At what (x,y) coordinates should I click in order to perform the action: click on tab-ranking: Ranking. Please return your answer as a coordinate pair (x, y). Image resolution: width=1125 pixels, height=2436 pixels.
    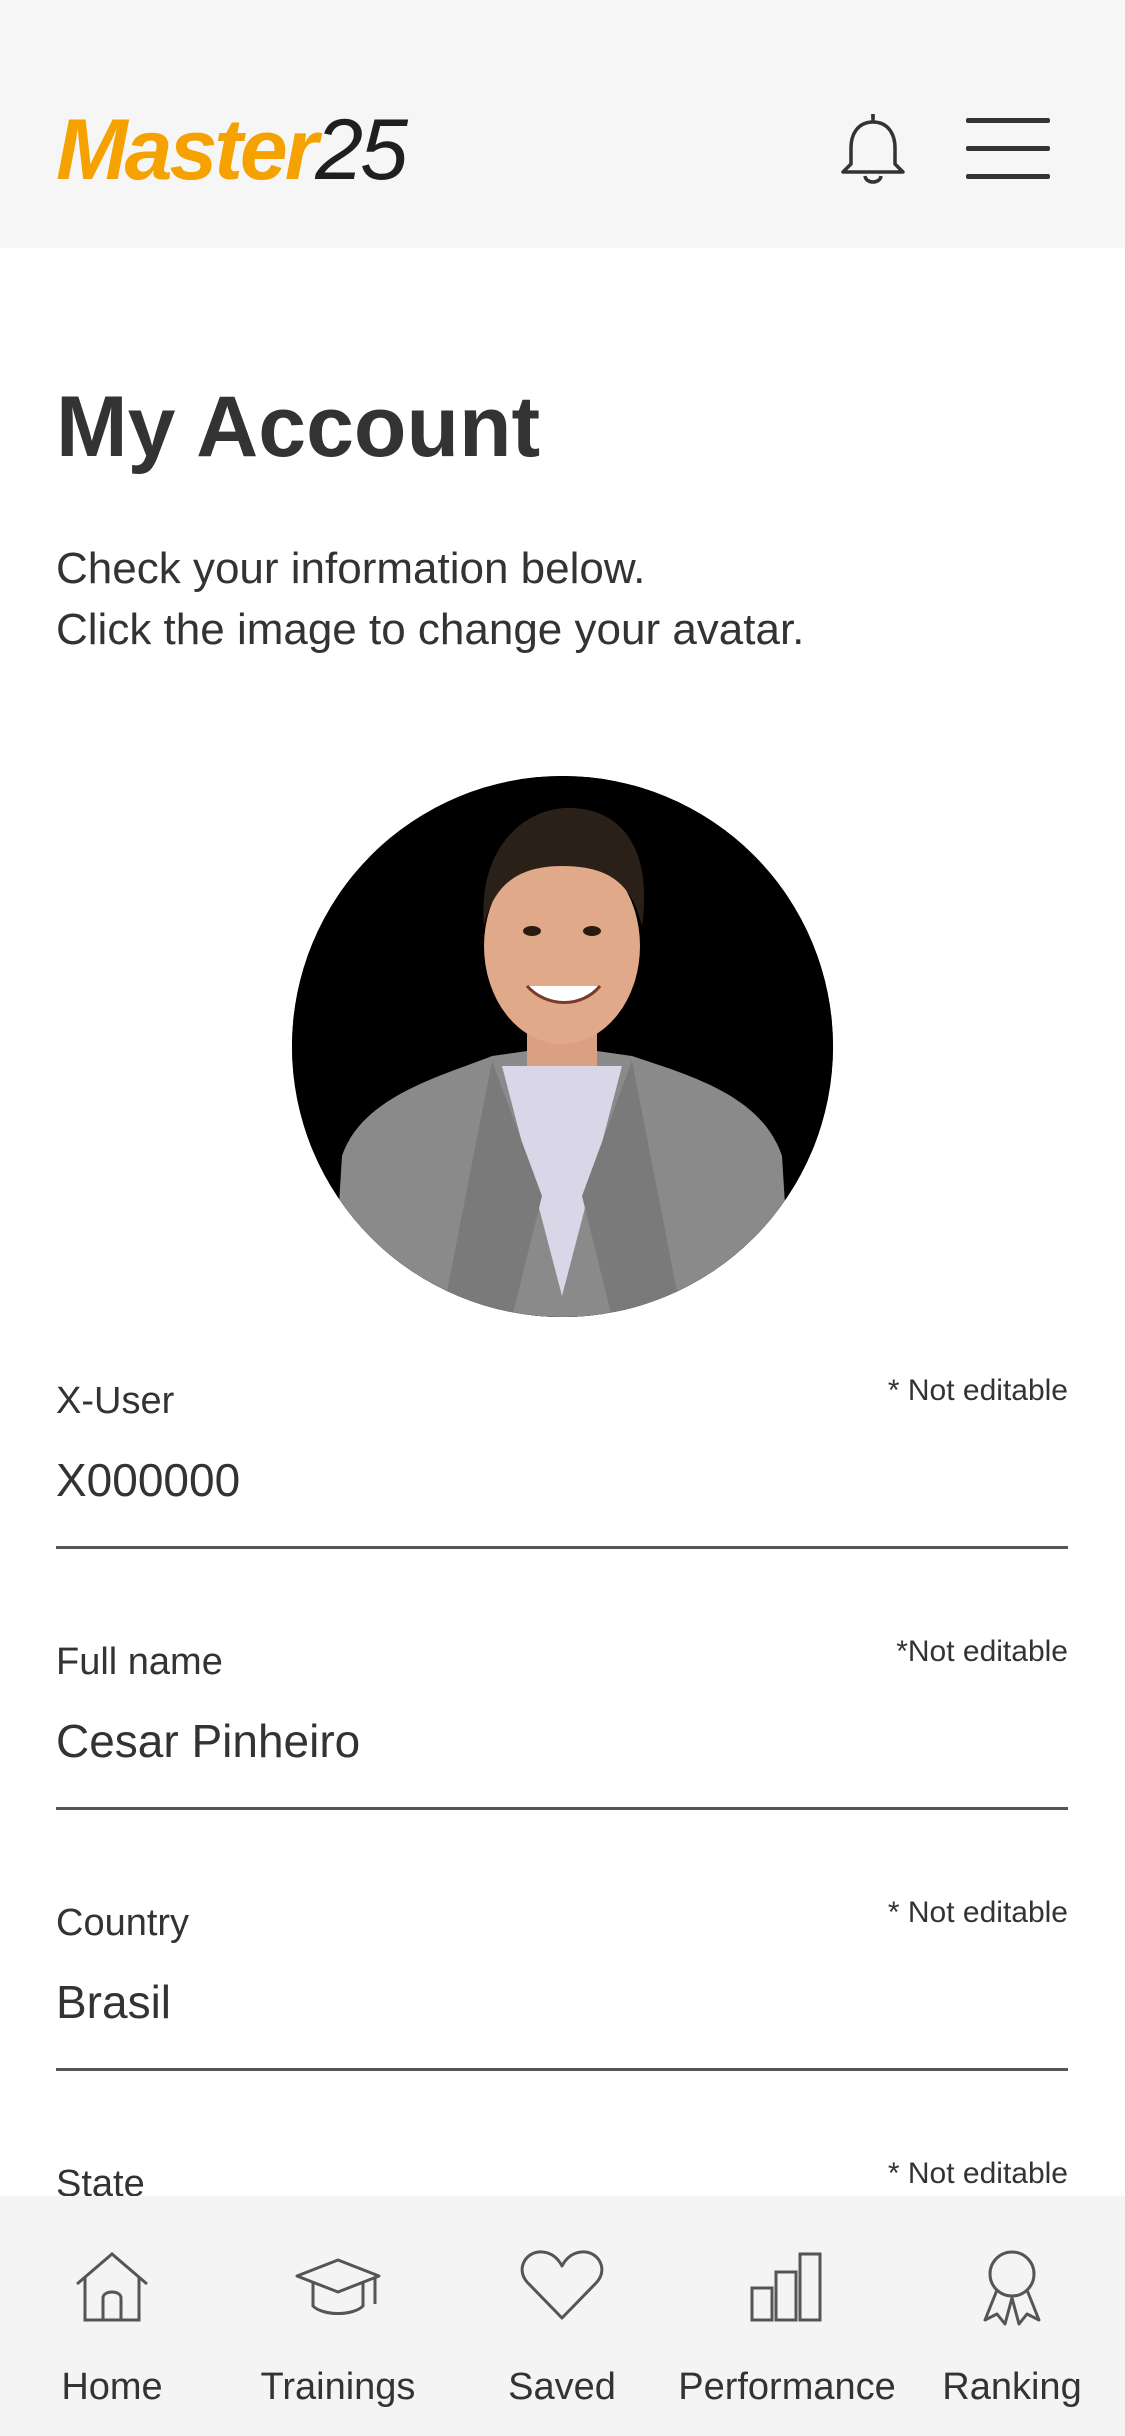
    Looking at the image, I should click on (1012, 2316).